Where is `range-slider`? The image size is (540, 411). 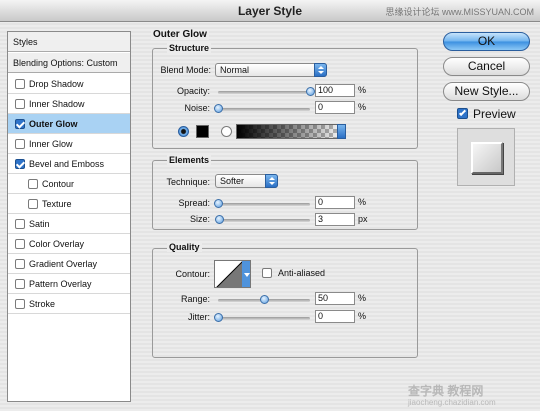 range-slider is located at coordinates (264, 299).